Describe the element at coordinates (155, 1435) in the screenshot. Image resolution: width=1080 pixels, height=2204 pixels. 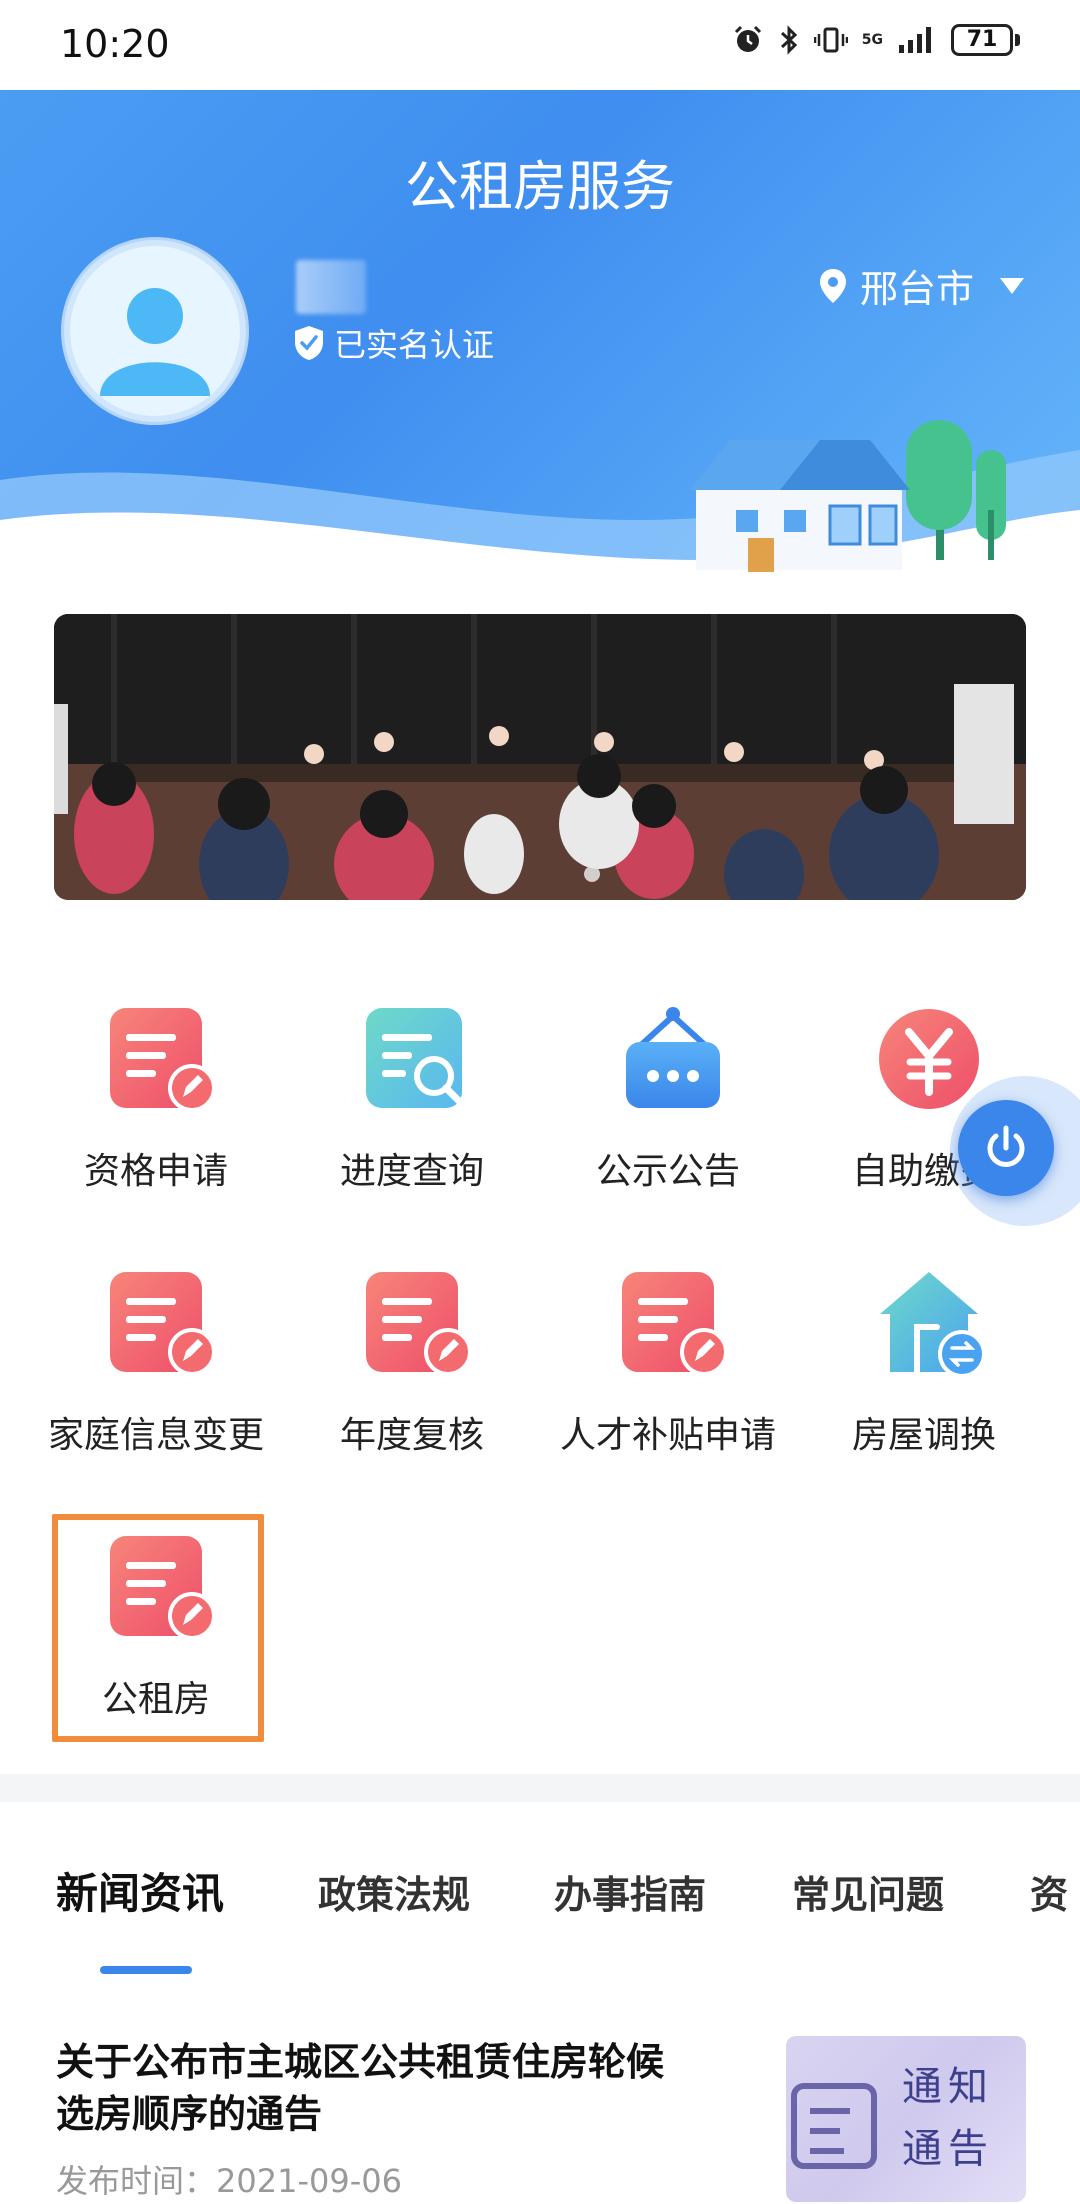
I see `grid-item-label: 家庭信息变更` at that location.